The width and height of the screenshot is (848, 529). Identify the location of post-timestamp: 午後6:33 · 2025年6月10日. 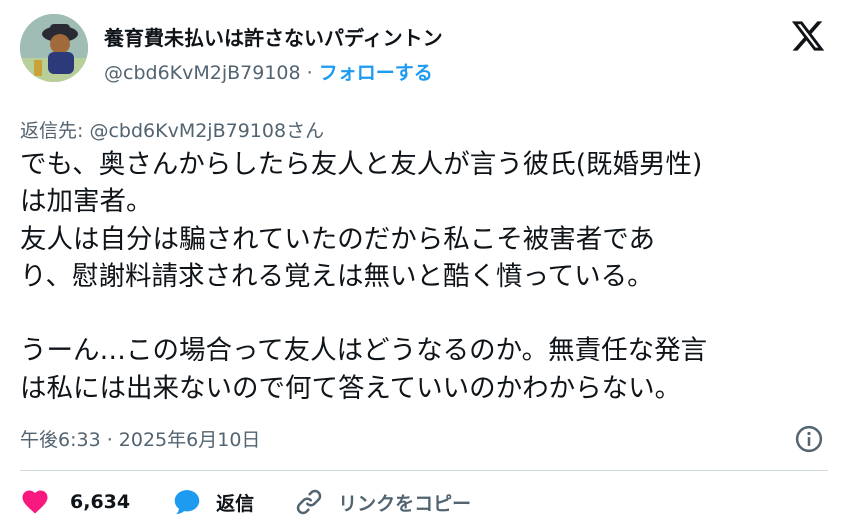
(140, 438).